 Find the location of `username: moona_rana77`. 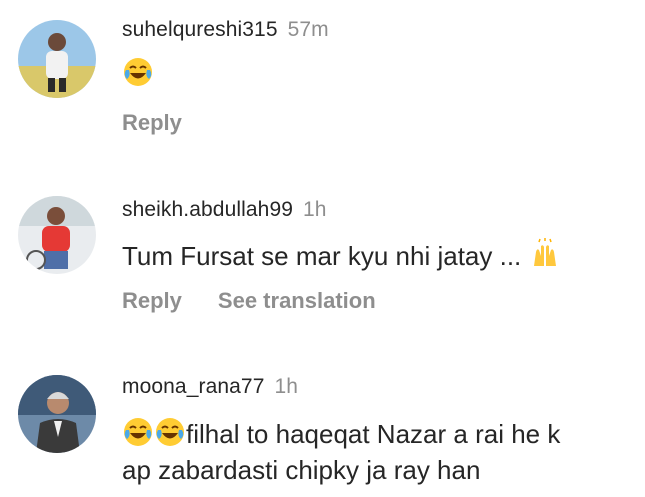

username: moona_rana77 is located at coordinates (193, 386).